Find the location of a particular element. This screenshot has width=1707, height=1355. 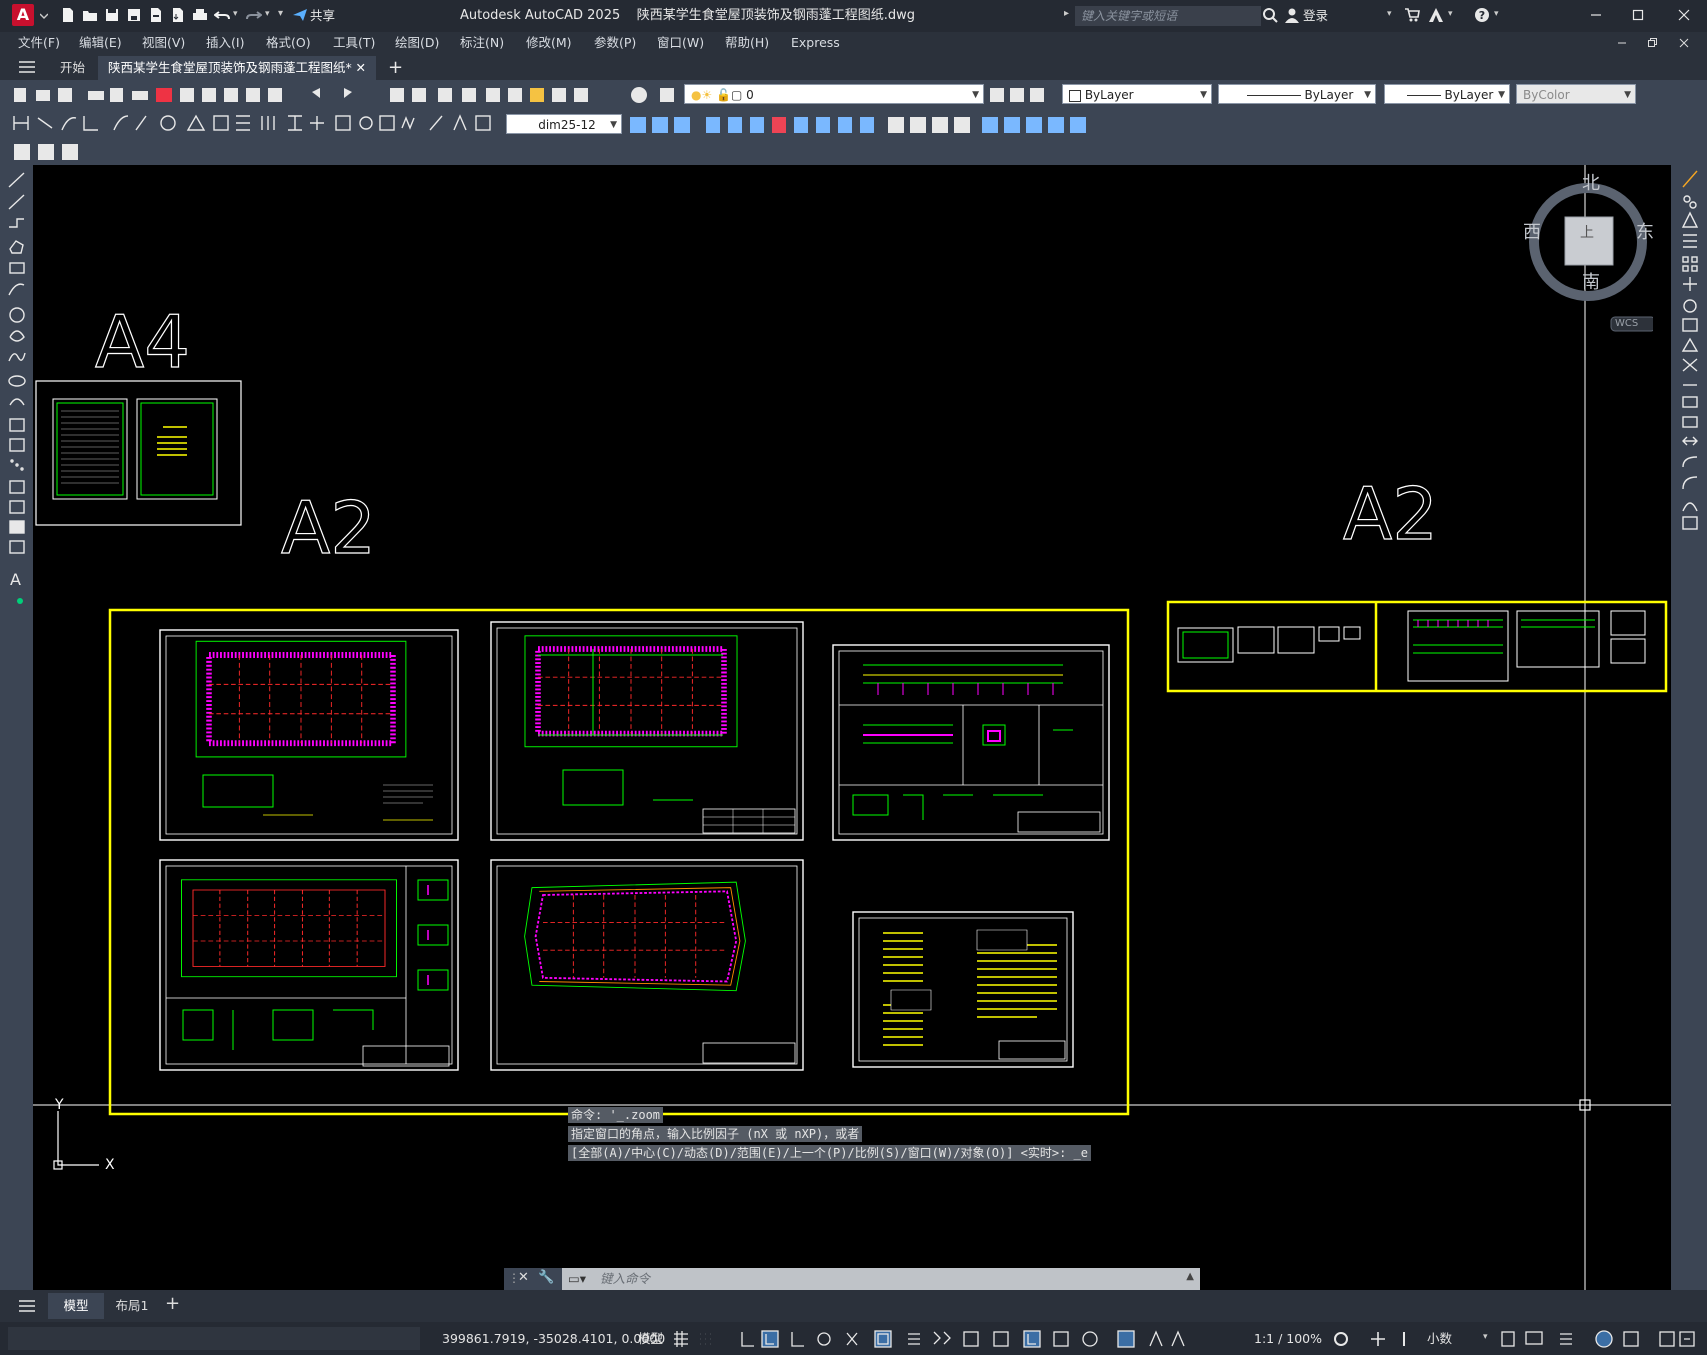

maximize-icon is located at coordinates (1638, 15).